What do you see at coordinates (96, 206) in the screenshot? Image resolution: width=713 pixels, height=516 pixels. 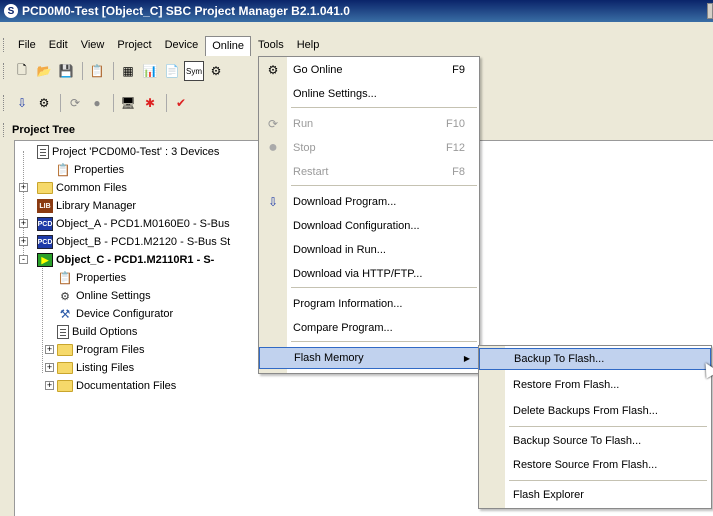 I see `tree-node-label: Library Manager` at bounding box center [96, 206].